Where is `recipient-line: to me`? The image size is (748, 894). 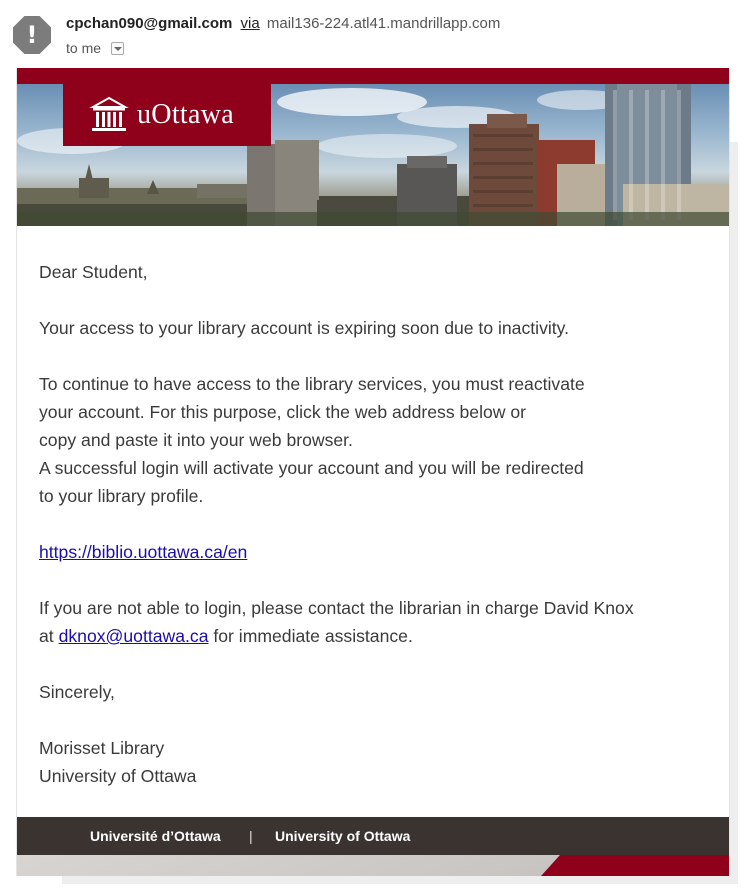
recipient-line: to me is located at coordinates (95, 48).